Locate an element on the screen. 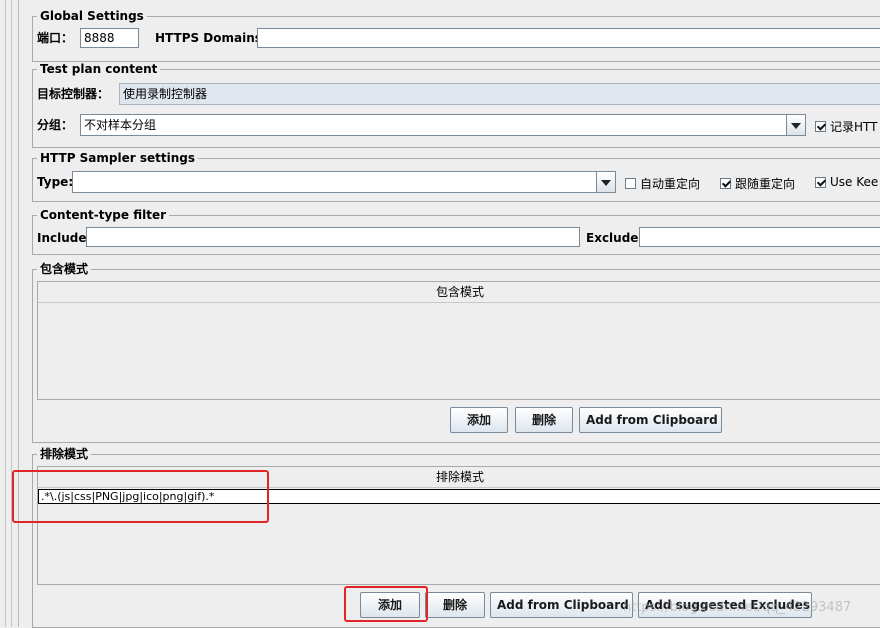  https-domains-label: HTTPS Domains : is located at coordinates (213, 38).